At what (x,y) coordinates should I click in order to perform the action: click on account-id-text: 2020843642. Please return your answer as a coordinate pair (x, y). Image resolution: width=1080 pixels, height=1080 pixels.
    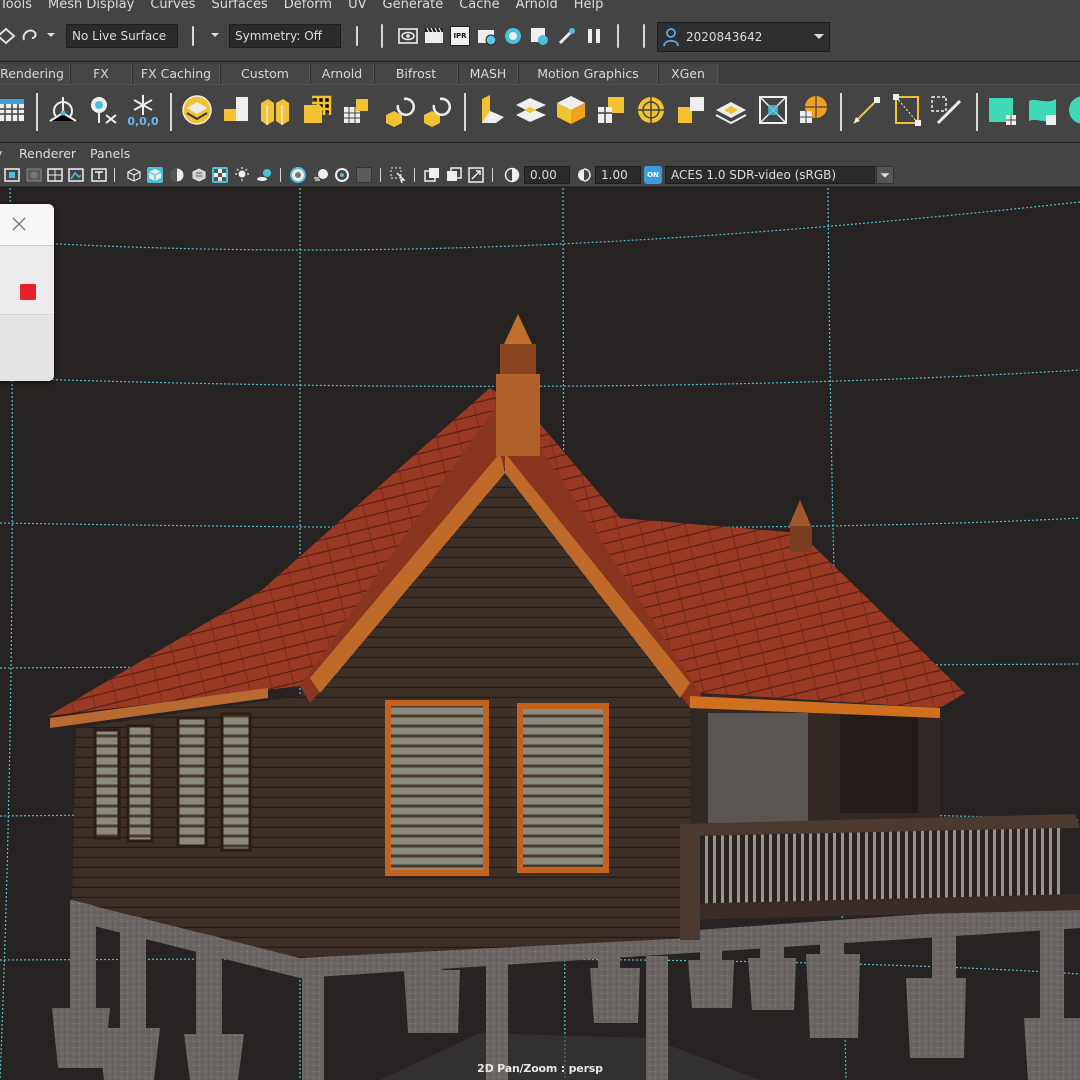
    Looking at the image, I should click on (724, 37).